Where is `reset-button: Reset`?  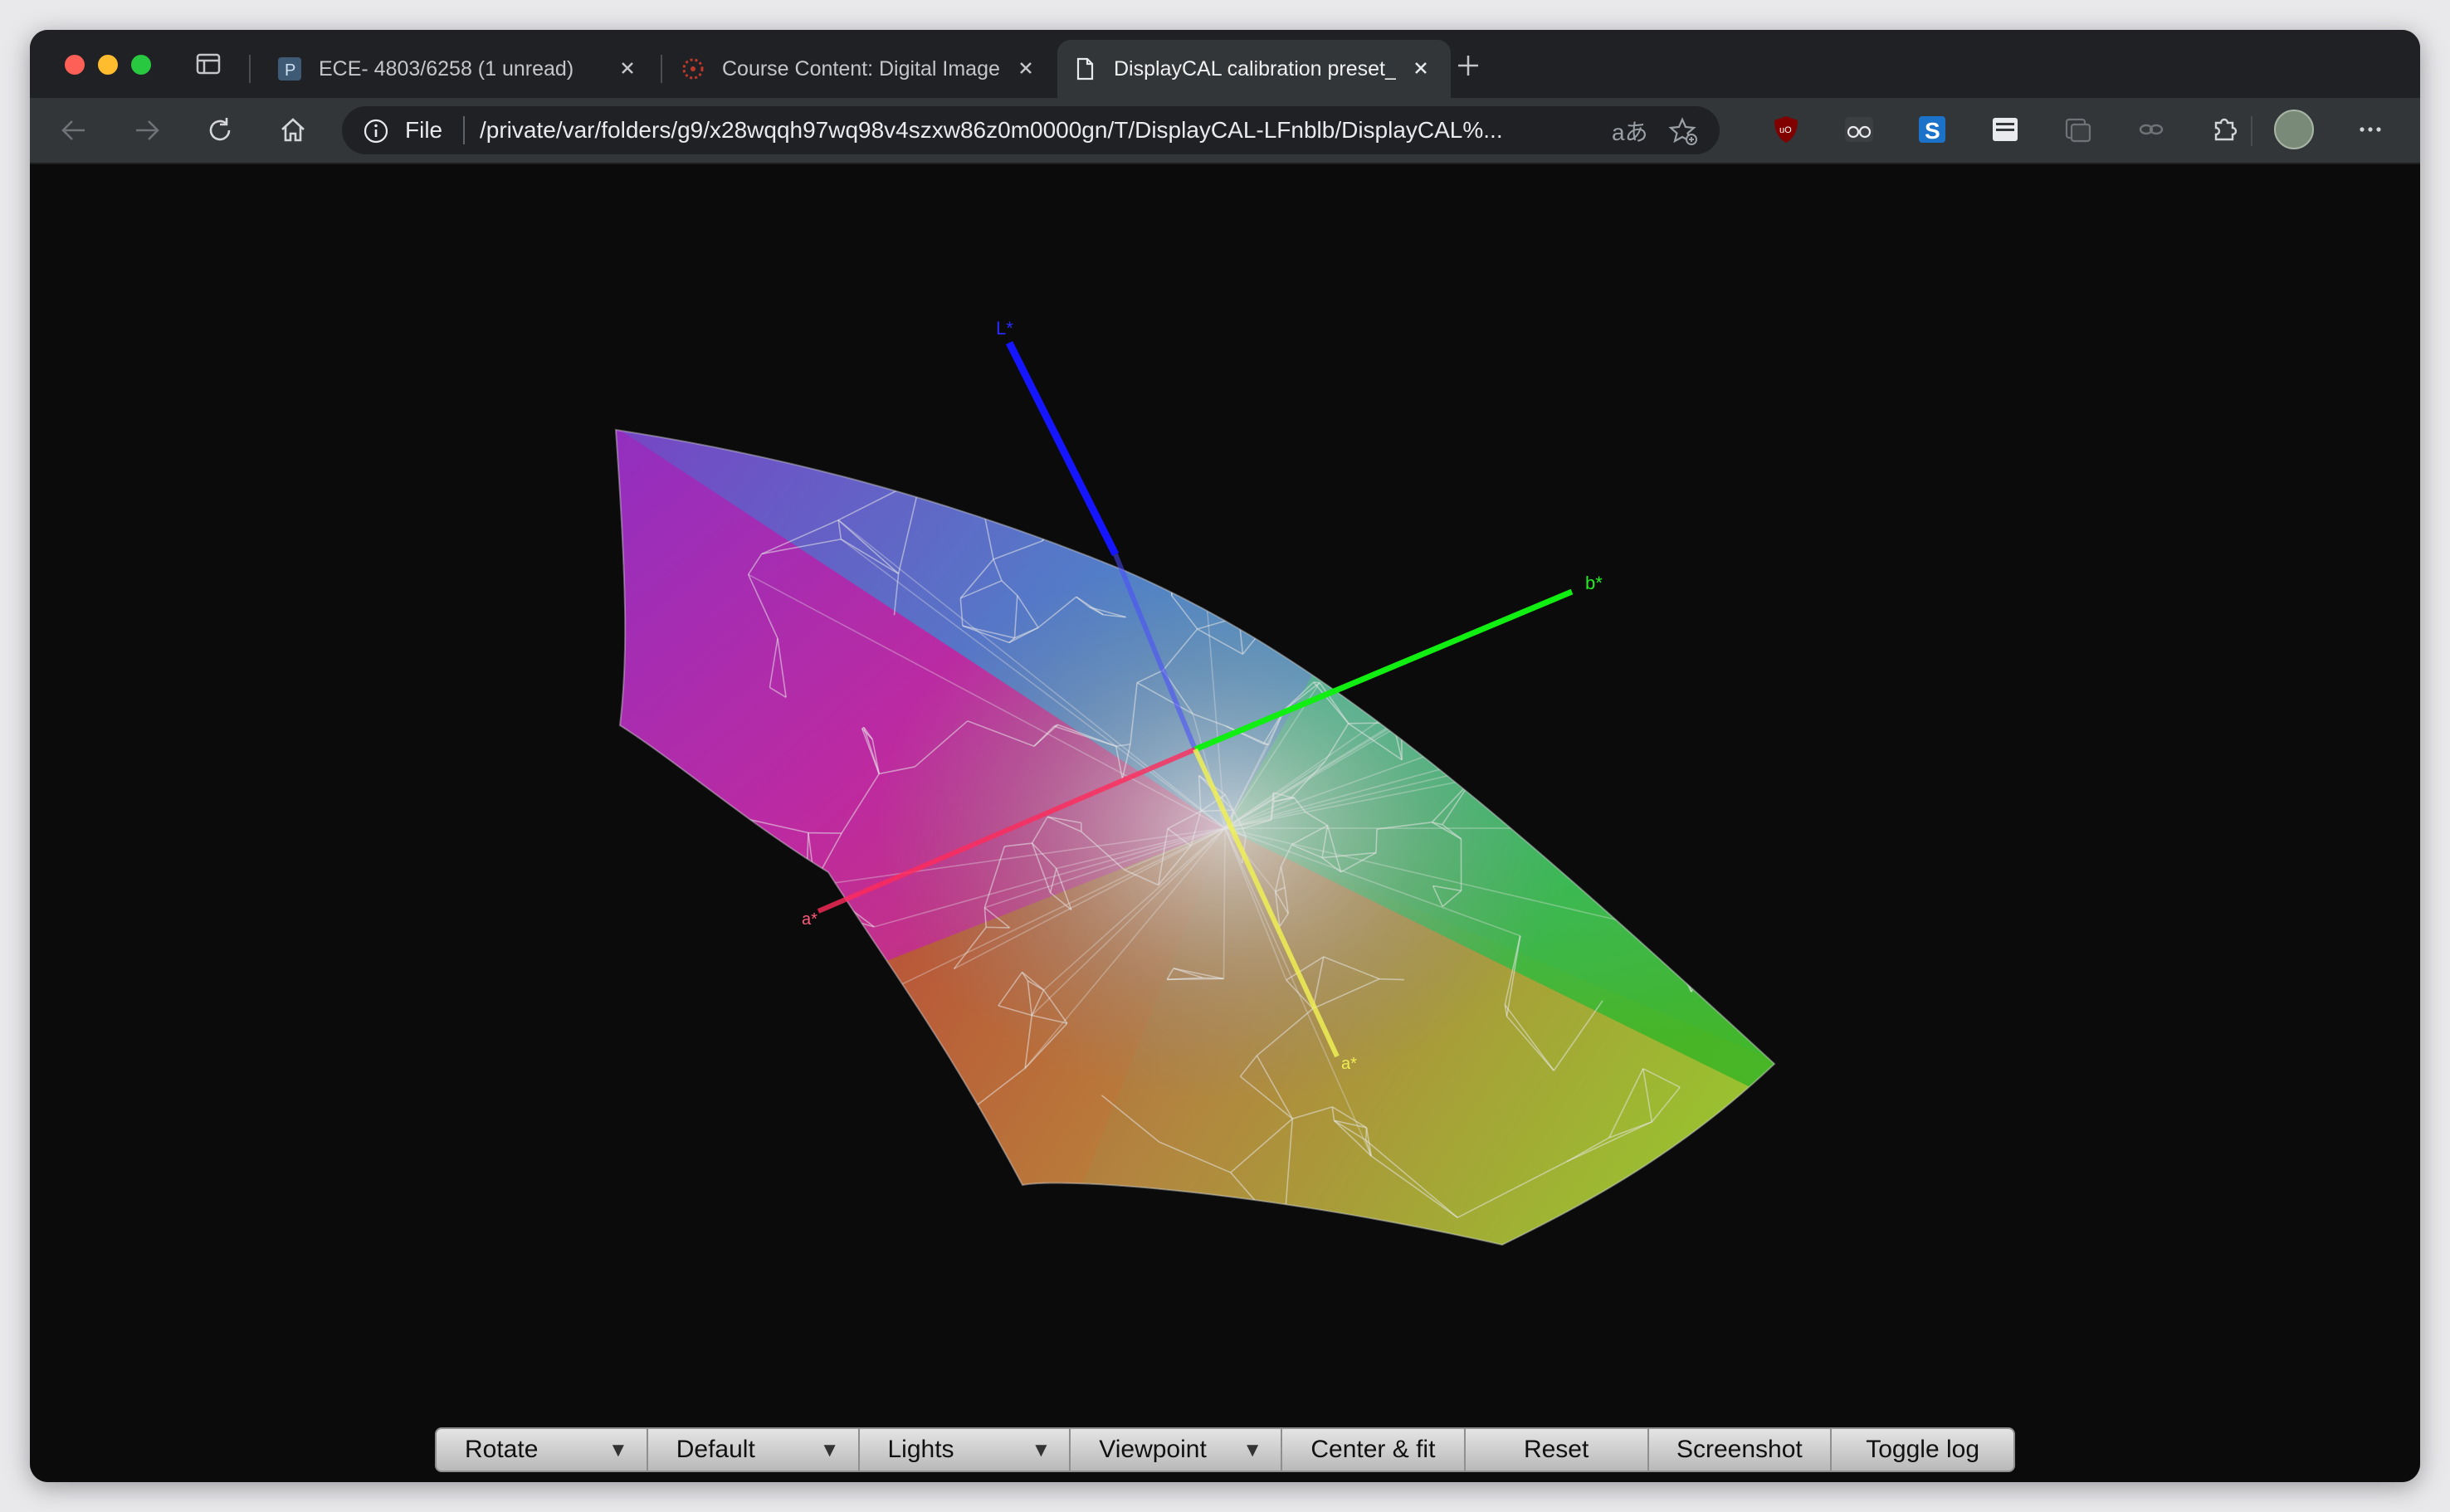
reset-button: Reset is located at coordinates (1557, 1450).